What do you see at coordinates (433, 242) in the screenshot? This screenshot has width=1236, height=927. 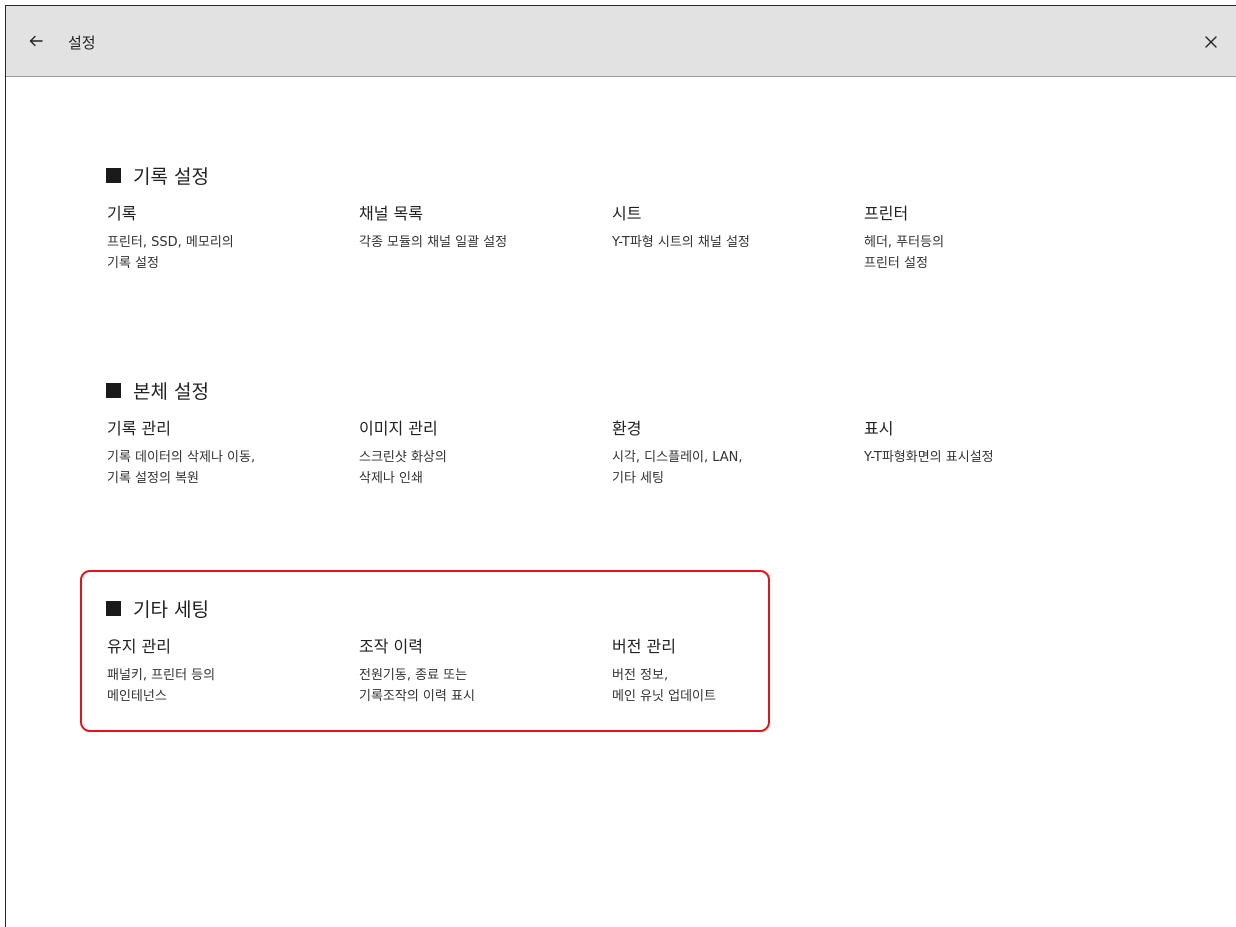 I see `item-description: 각종 모듈의 채널 일괄 설정` at bounding box center [433, 242].